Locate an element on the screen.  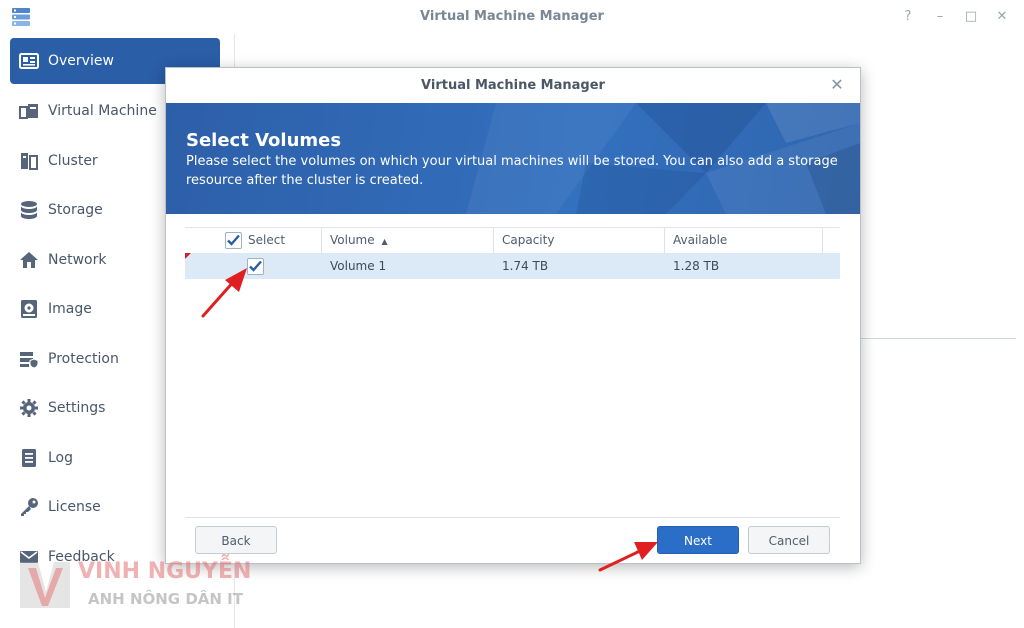
sidebar-item-label: Storage is located at coordinates (75, 210).